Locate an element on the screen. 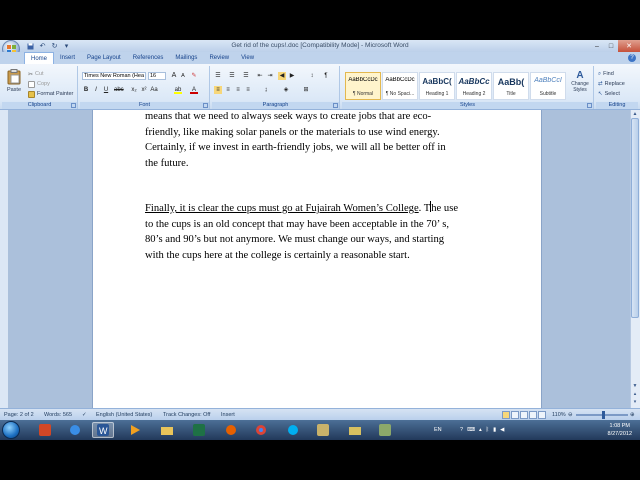  sort-icon: ↕ is located at coordinates (312, 76).